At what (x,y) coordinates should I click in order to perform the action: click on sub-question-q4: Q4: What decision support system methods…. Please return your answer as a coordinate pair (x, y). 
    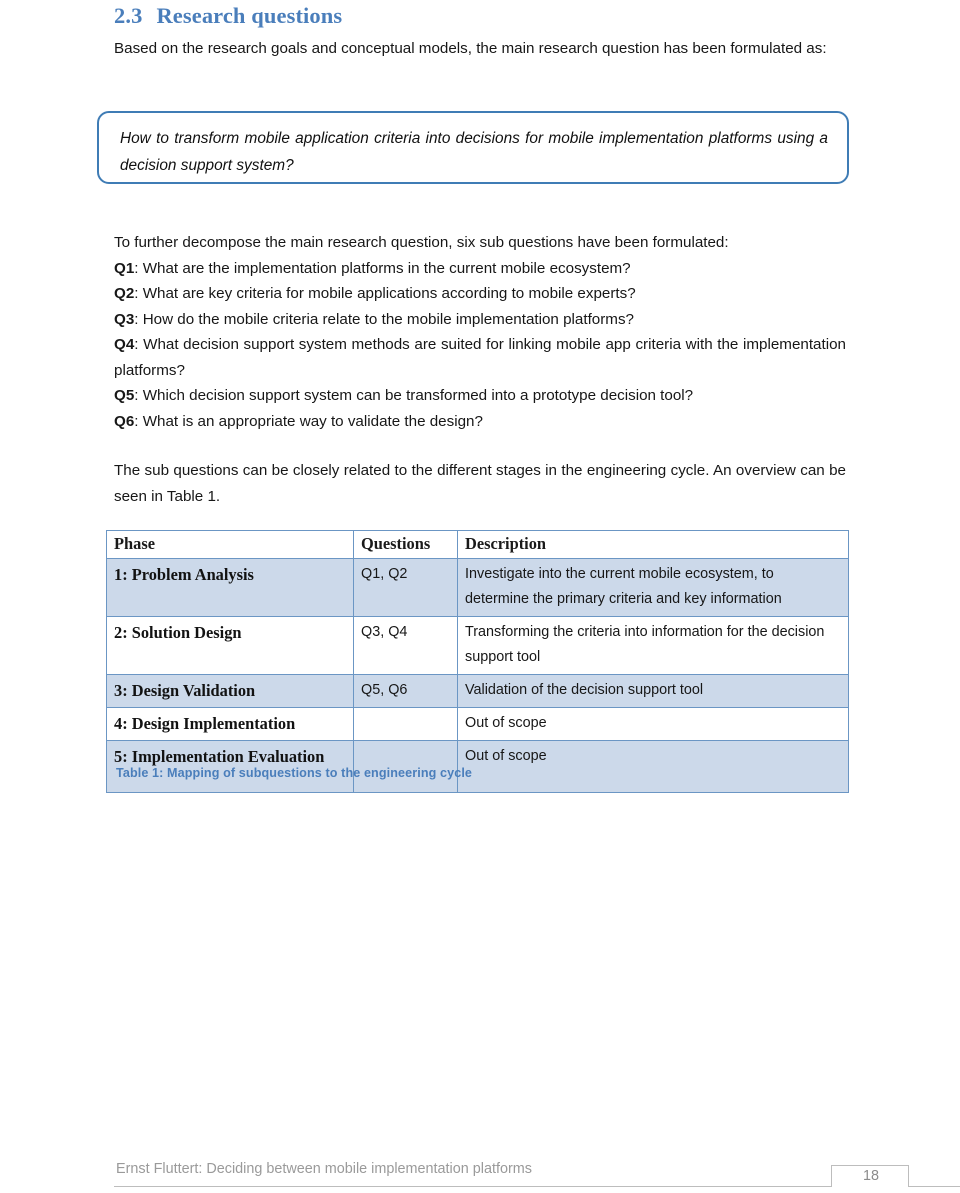
    Looking at the image, I should click on (480, 357).